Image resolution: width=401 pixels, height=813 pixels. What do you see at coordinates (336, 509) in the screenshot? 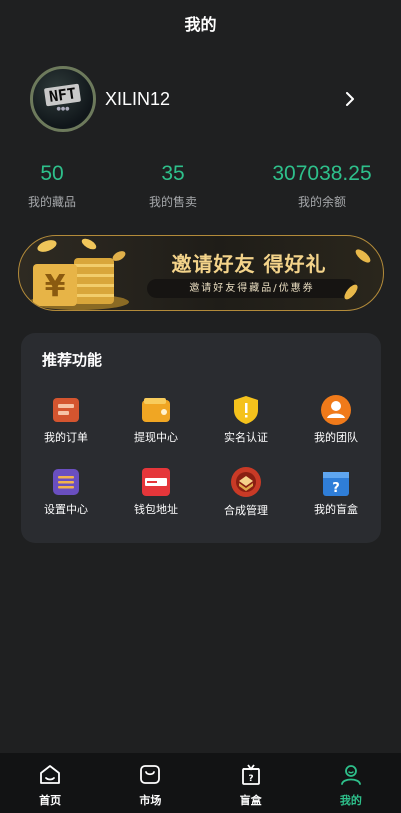
I see `feature-label: 我的盲盒` at bounding box center [336, 509].